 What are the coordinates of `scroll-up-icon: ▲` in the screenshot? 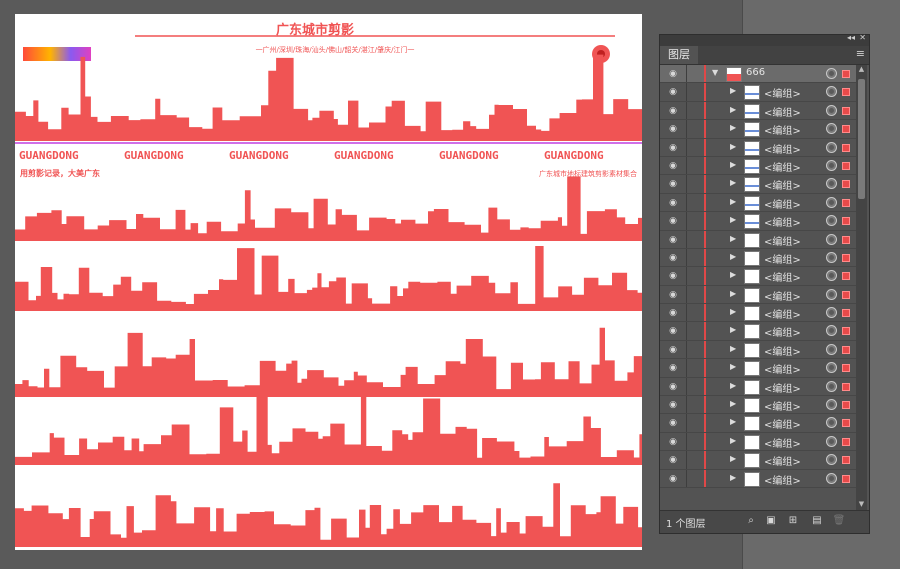 It's located at (861, 70).